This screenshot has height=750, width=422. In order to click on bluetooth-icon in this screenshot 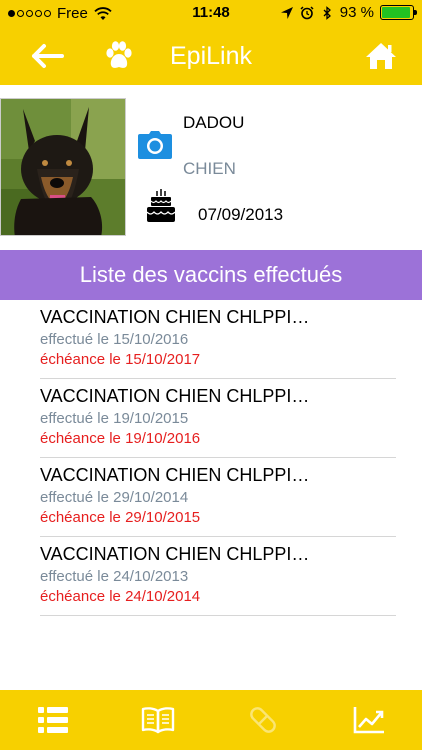, I will do `click(327, 12)`.